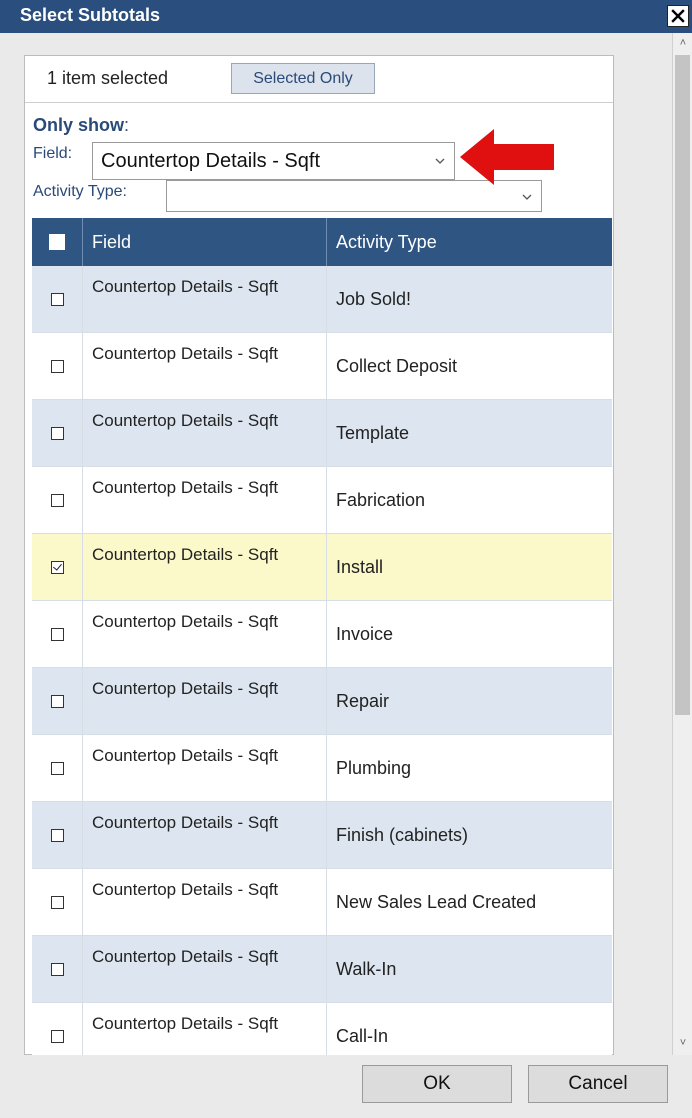 The image size is (692, 1118). What do you see at coordinates (373, 432) in the screenshot?
I see `row-activity-type: Template` at bounding box center [373, 432].